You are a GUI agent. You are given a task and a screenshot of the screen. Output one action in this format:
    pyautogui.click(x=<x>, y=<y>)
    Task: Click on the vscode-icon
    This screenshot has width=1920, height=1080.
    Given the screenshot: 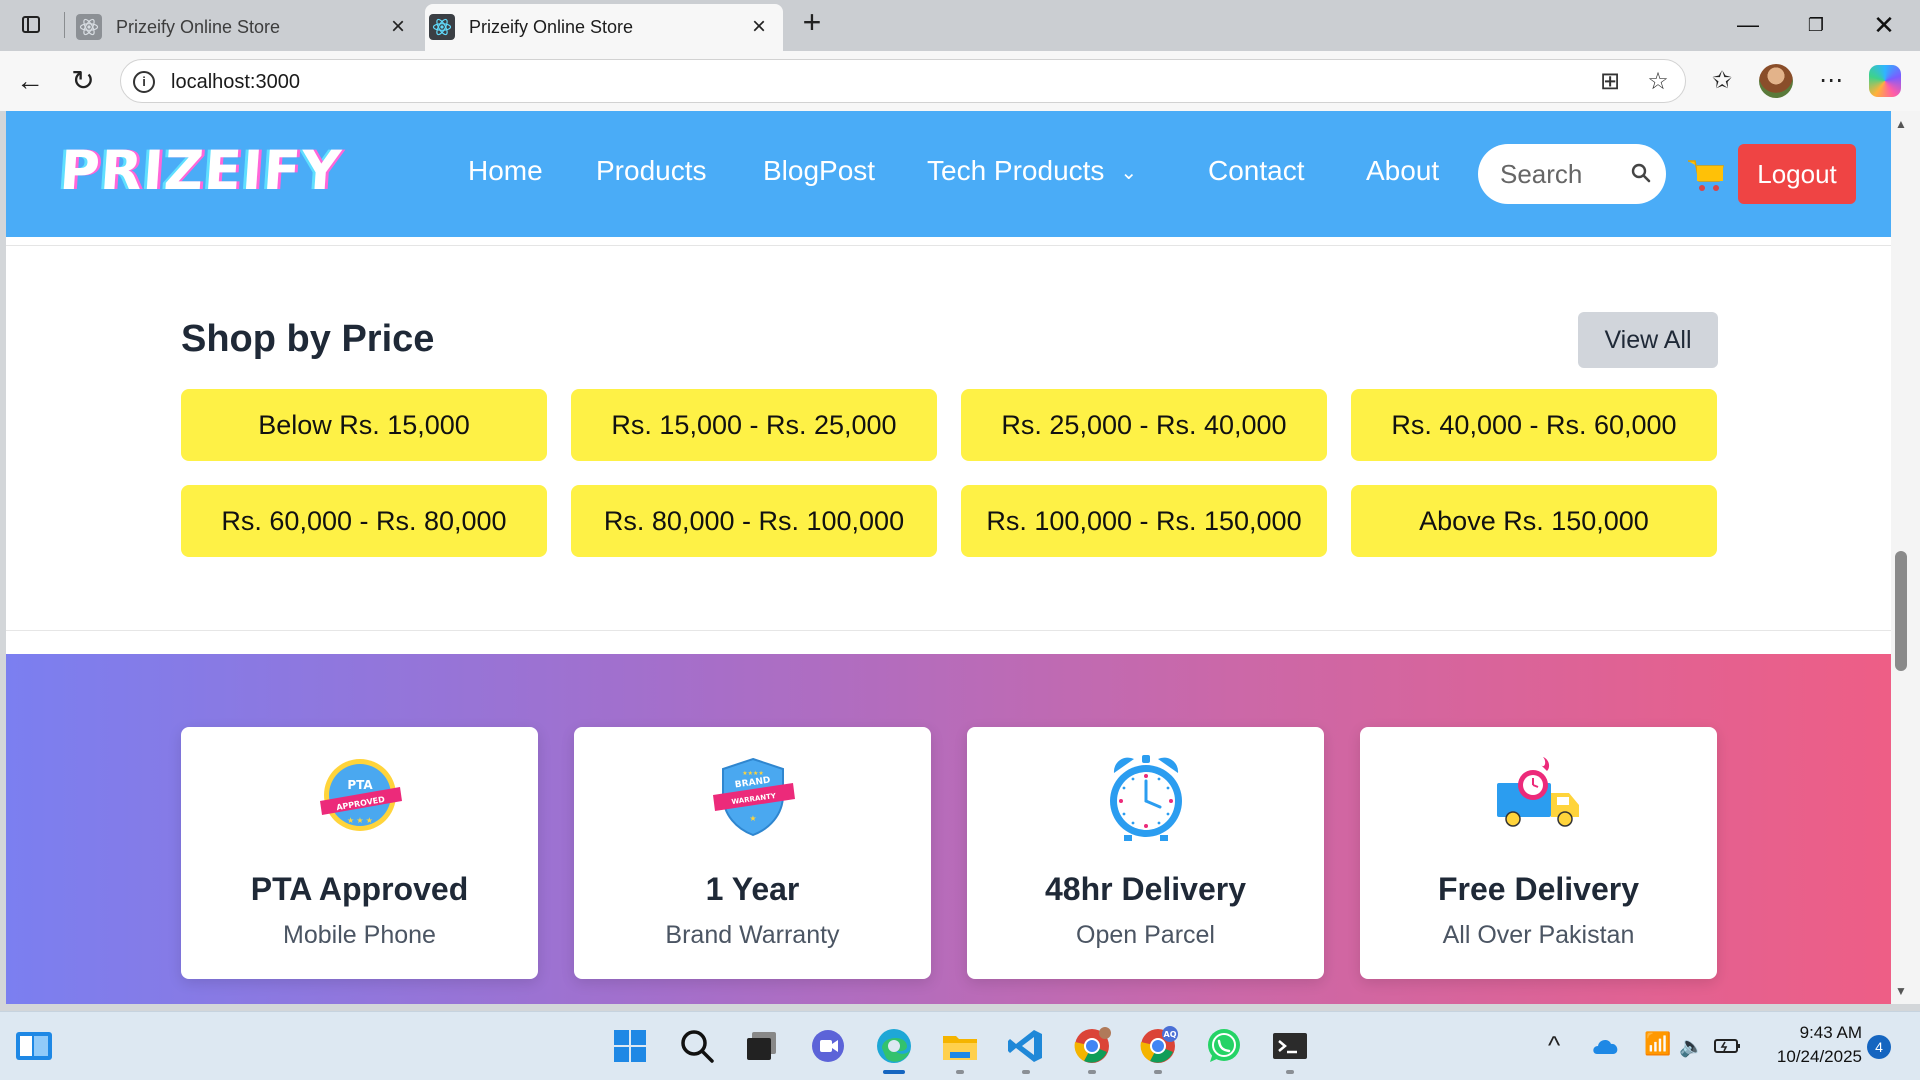 What is the action you would take?
    pyautogui.click(x=1026, y=1046)
    